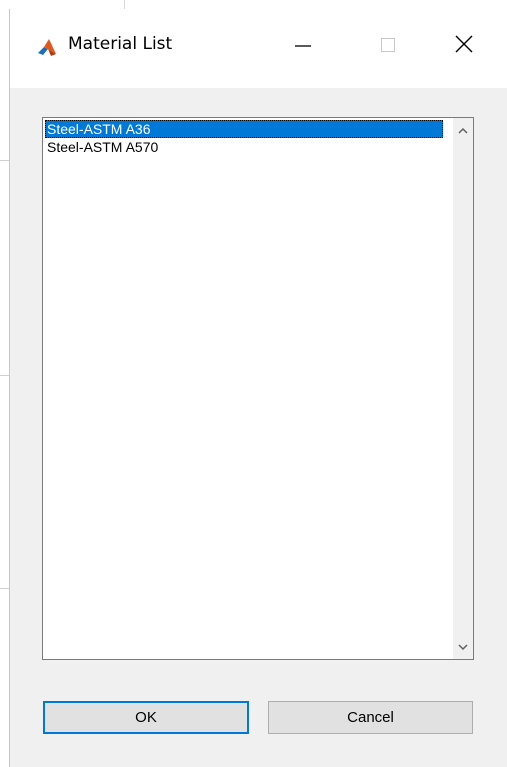 This screenshot has height=767, width=507. Describe the element at coordinates (258, 48) in the screenshot. I see `title-bar: Material List` at that location.